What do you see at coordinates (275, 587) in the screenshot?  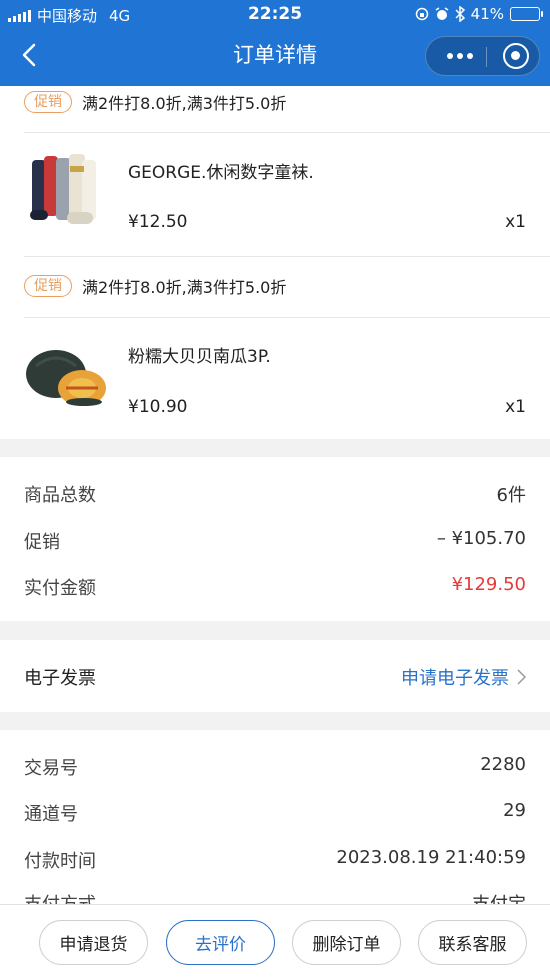 I see `paid-amount-row: 实付金额 ¥129.50` at bounding box center [275, 587].